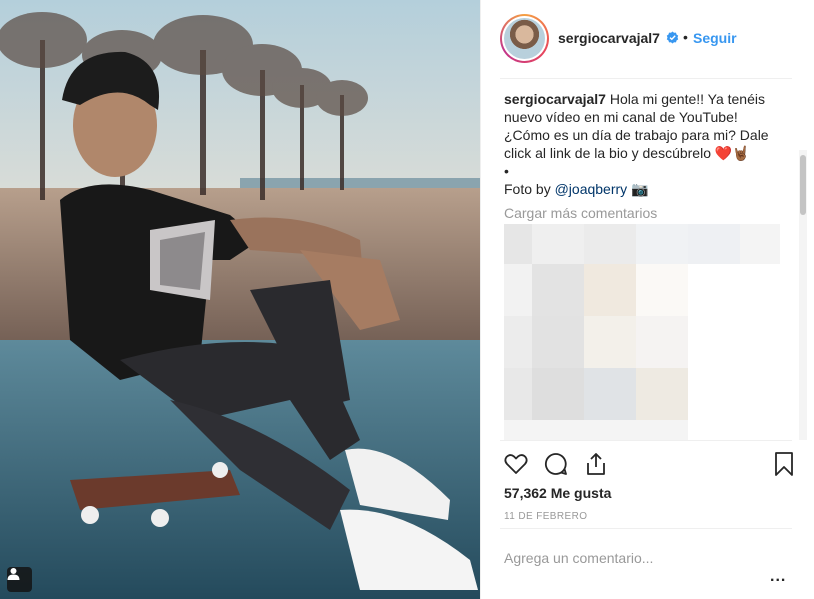 The image size is (814, 599). Describe the element at coordinates (643, 332) in the screenshot. I see `blurred-comments` at that location.